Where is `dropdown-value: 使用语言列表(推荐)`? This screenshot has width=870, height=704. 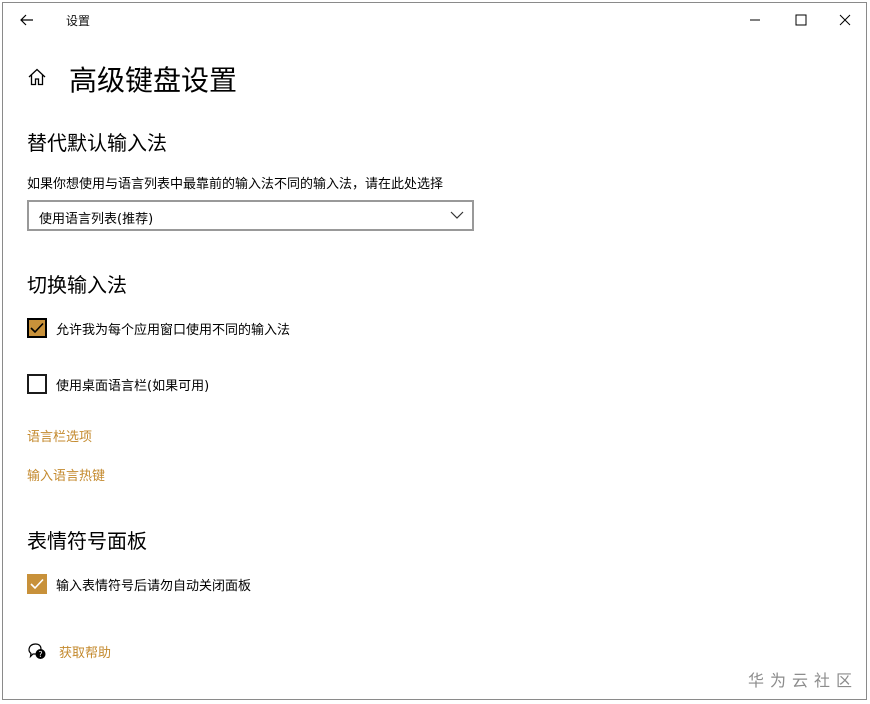
dropdown-value: 使用语言列表(推荐) is located at coordinates (96, 219).